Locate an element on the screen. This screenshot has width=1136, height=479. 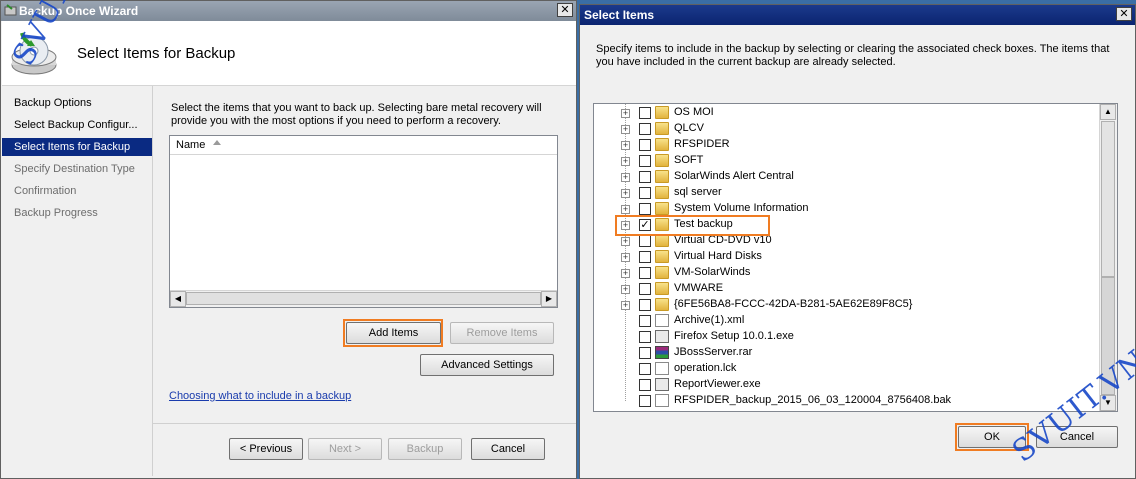
tree-item-label: Virtual CD-DVD v10 is located at coordinates (723, 240).